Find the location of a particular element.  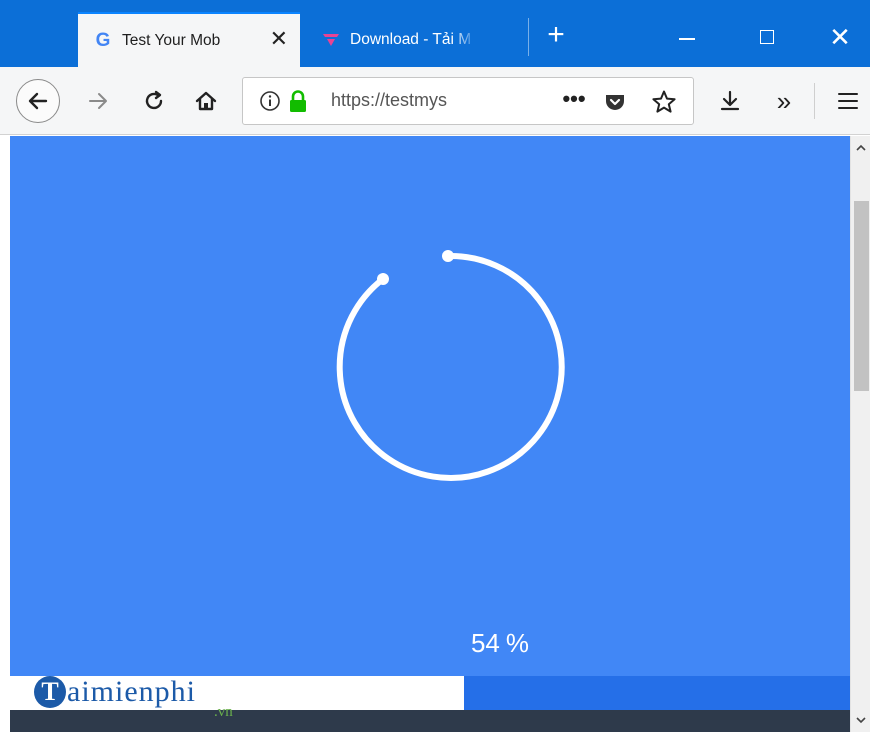

maximize-button is located at coordinates (767, 37).